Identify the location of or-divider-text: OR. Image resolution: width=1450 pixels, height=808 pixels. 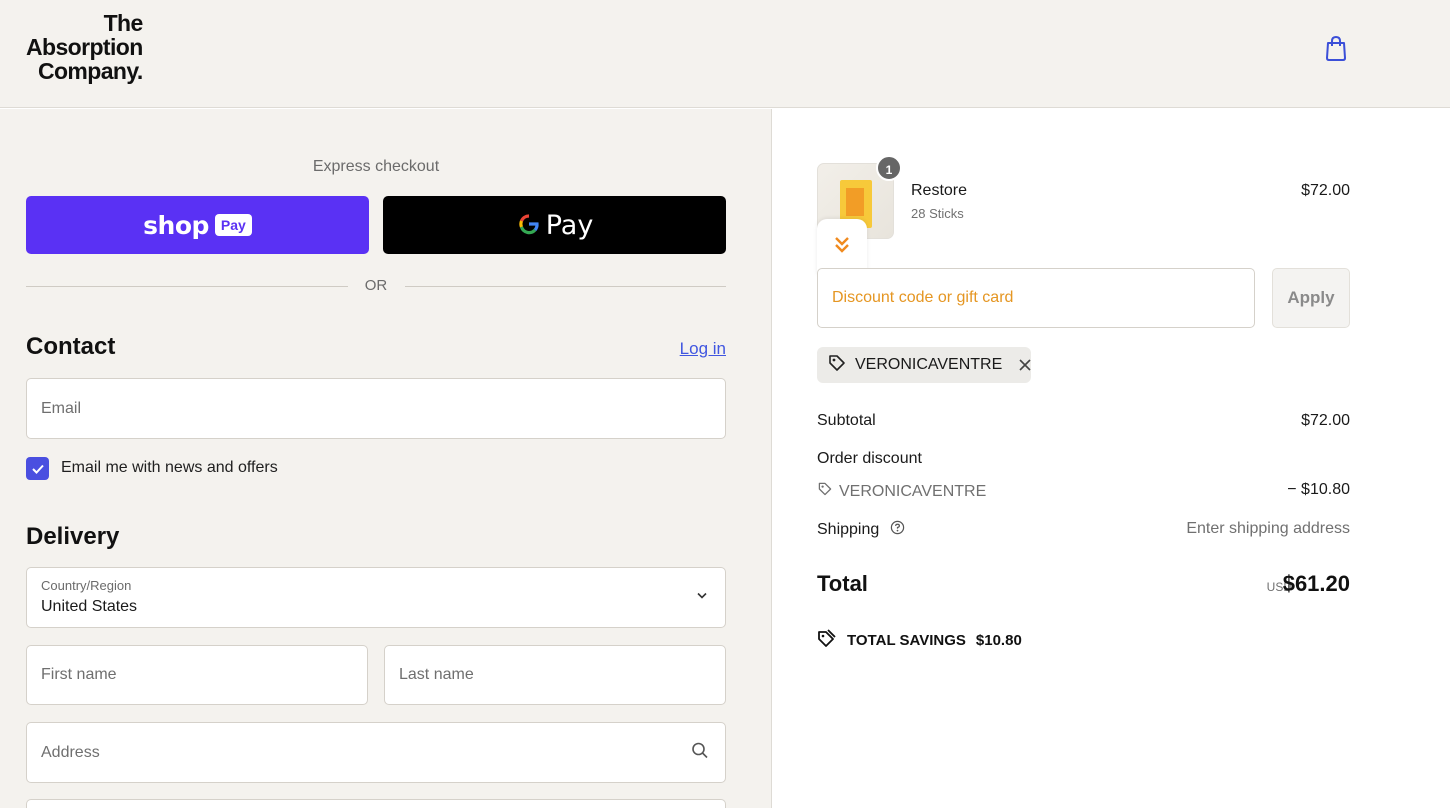
(376, 285).